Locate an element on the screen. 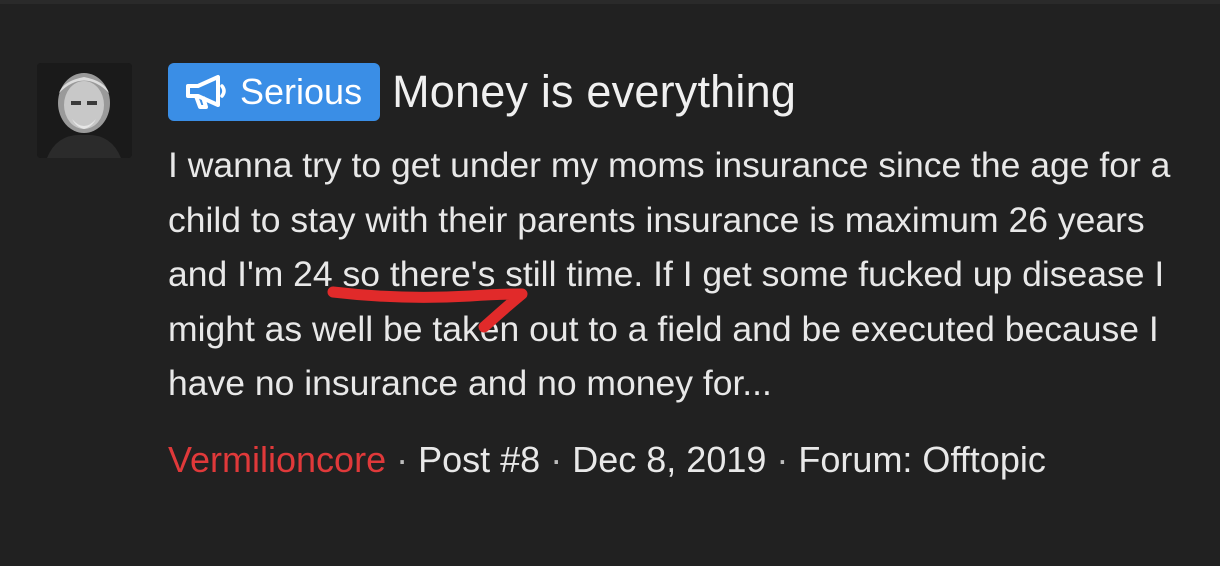 The height and width of the screenshot is (566, 1220). megaphone-icon is located at coordinates (206, 92).